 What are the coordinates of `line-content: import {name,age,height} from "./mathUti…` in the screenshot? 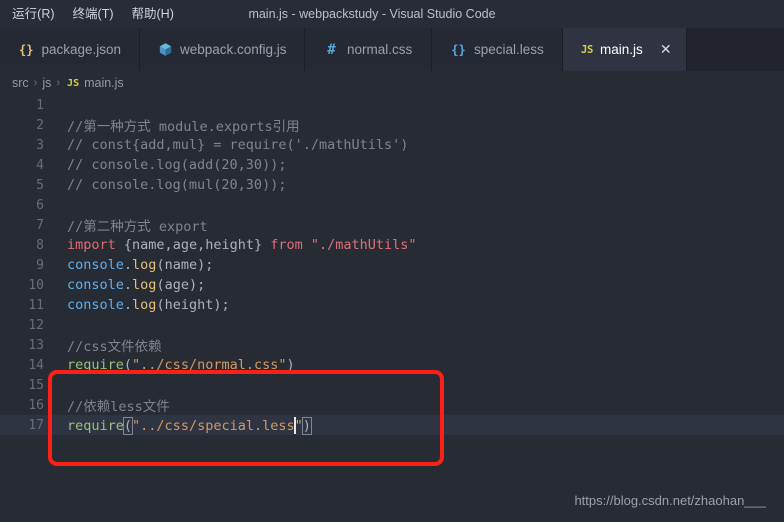 It's located at (414, 245).